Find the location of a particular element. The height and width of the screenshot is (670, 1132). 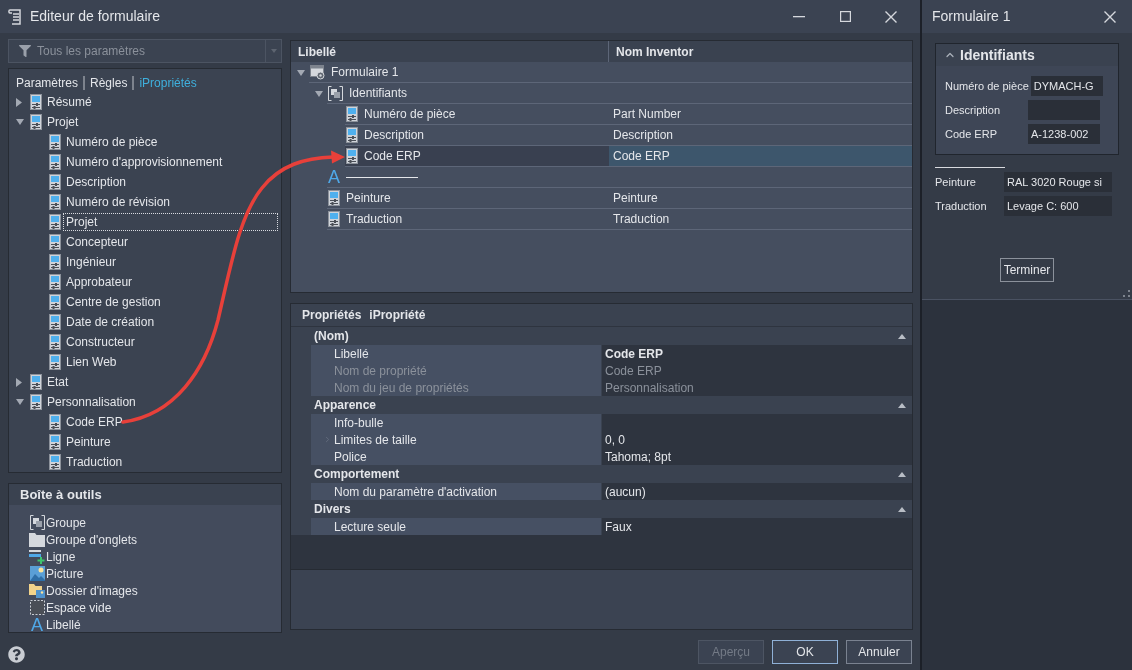

category-label: Divers is located at coordinates (332, 509).